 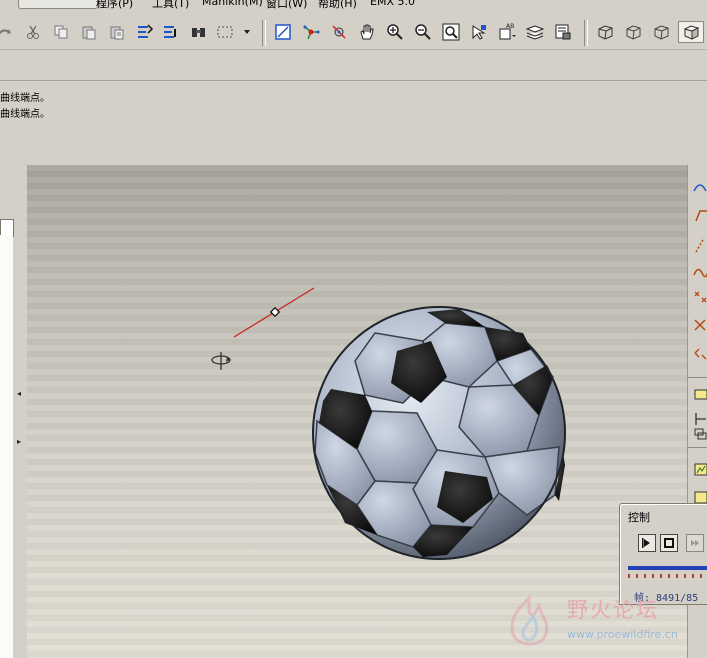 I want to click on panel-sash: ◂ ▸, so click(x=20, y=411).